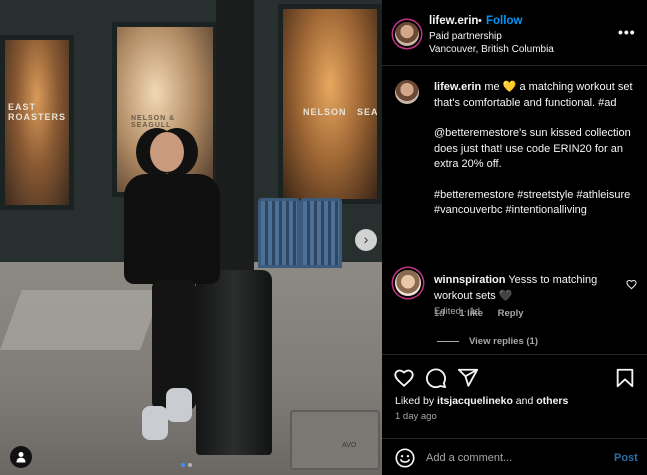 The width and height of the screenshot is (647, 475). I want to click on more-options-icon: •••, so click(627, 32).